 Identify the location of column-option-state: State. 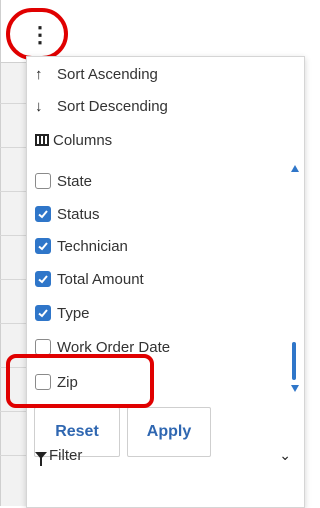
(63, 181).